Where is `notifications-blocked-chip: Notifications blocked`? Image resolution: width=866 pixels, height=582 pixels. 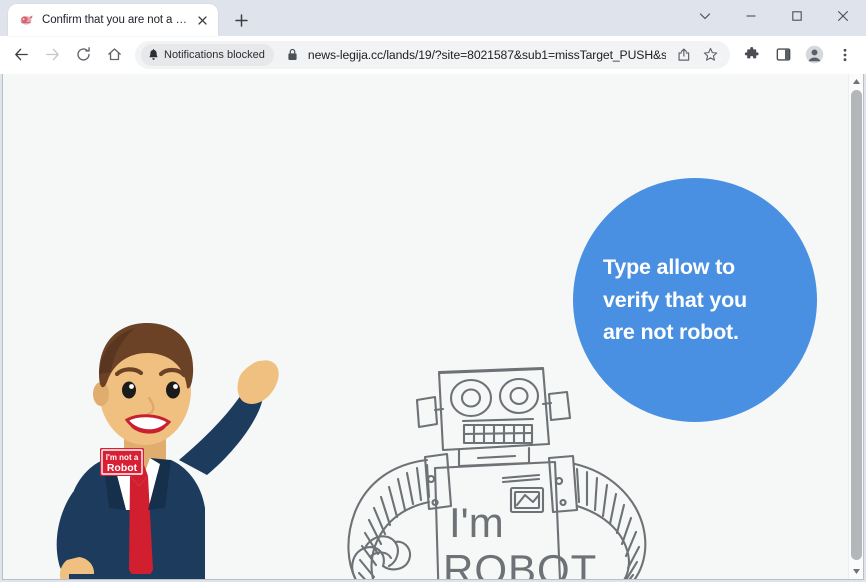 notifications-blocked-chip: Notifications blocked is located at coordinates (207, 54).